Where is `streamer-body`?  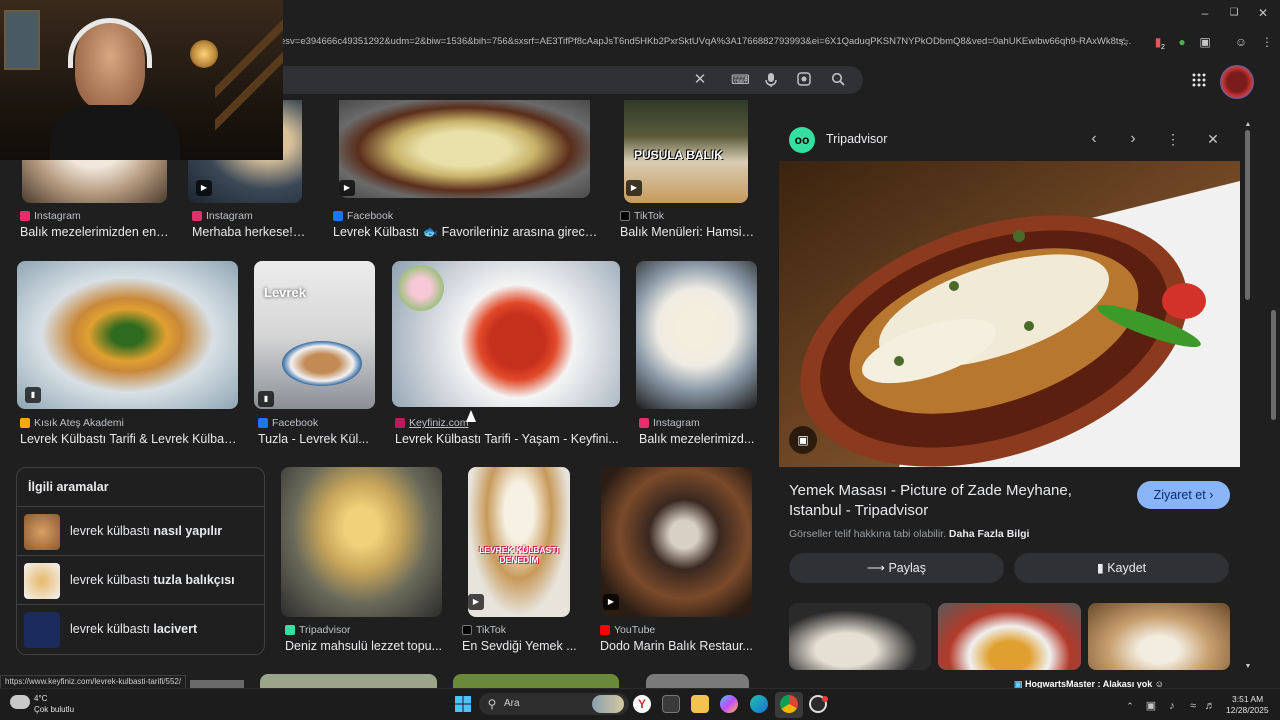
streamer-body is located at coordinates (115, 132).